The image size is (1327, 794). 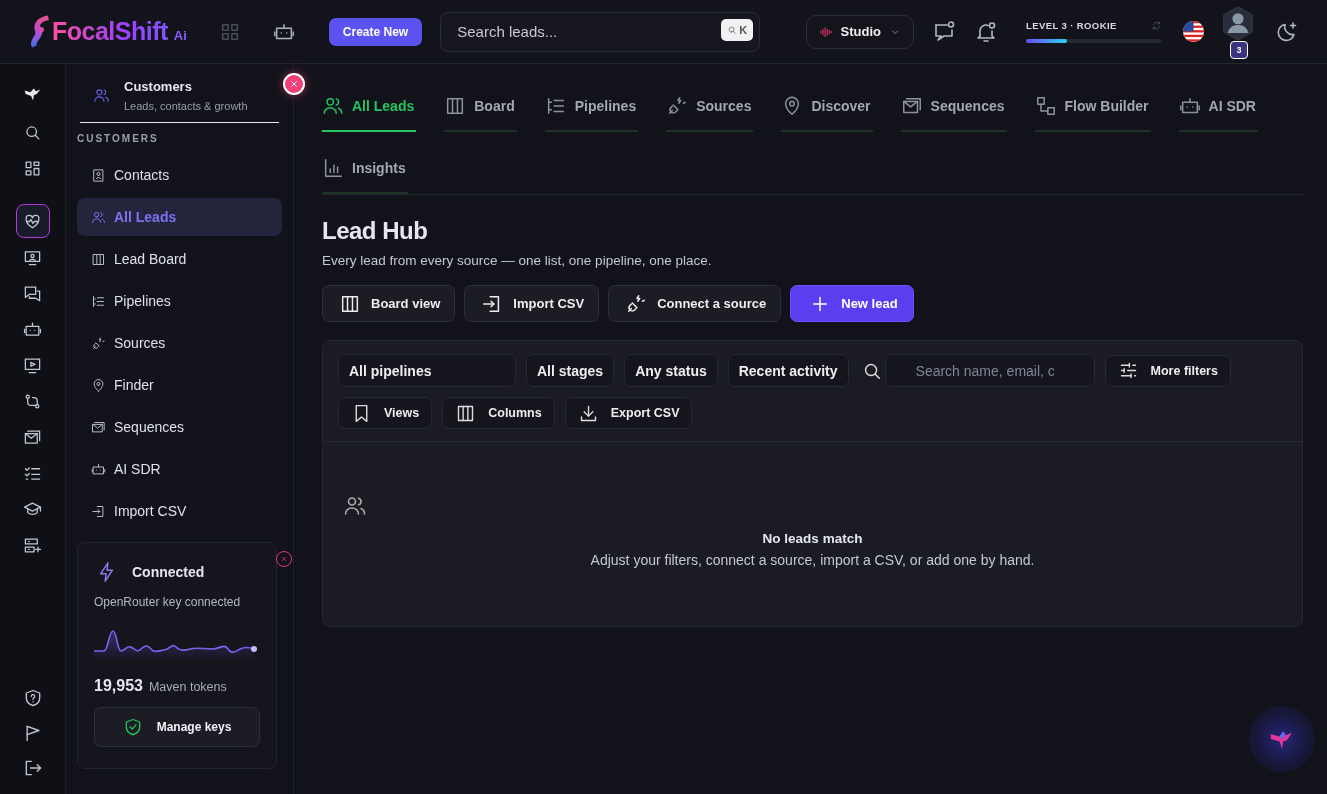 I want to click on mail-icon, so click(x=98, y=427).